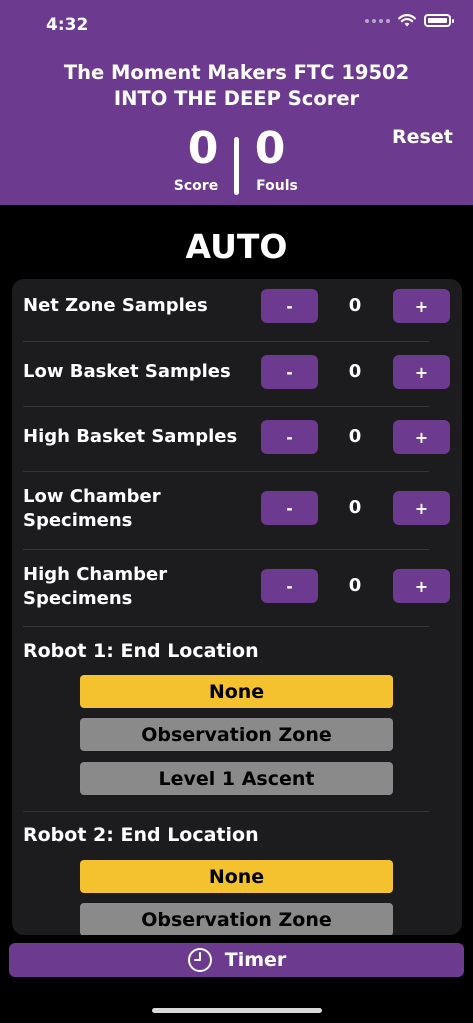 This screenshot has height=1023, width=473. I want to click on status-icons, so click(409, 20).